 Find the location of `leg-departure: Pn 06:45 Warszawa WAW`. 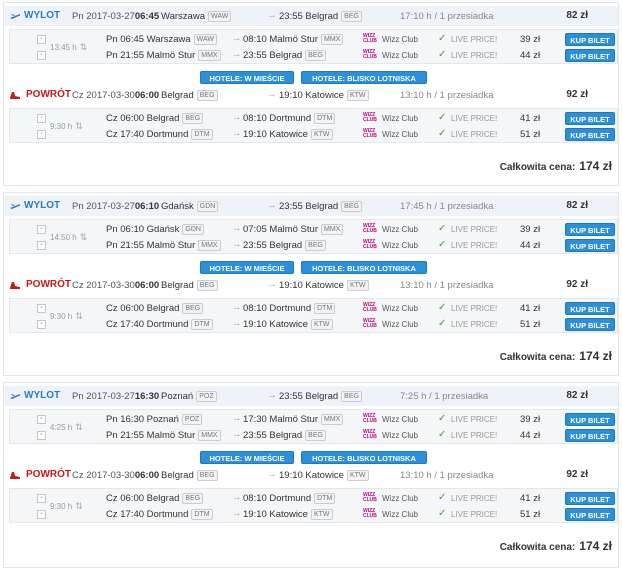

leg-departure: Pn 06:45 Warszawa WAW is located at coordinates (162, 39).